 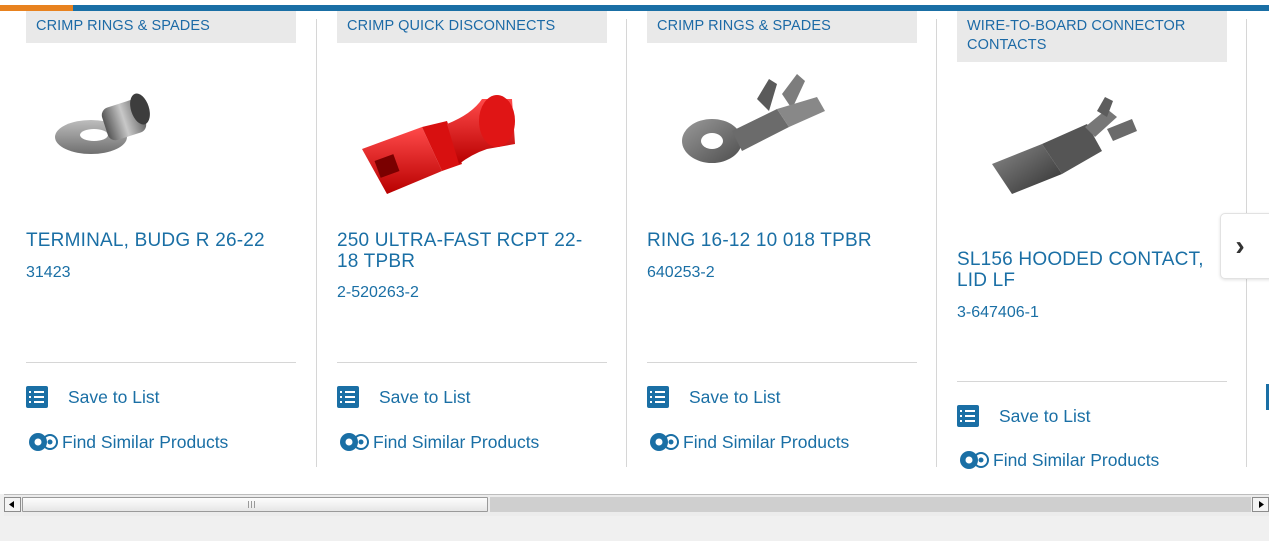 I want to click on category-label: CRIMP QUICK DISCONNECTS, so click(x=472, y=27).